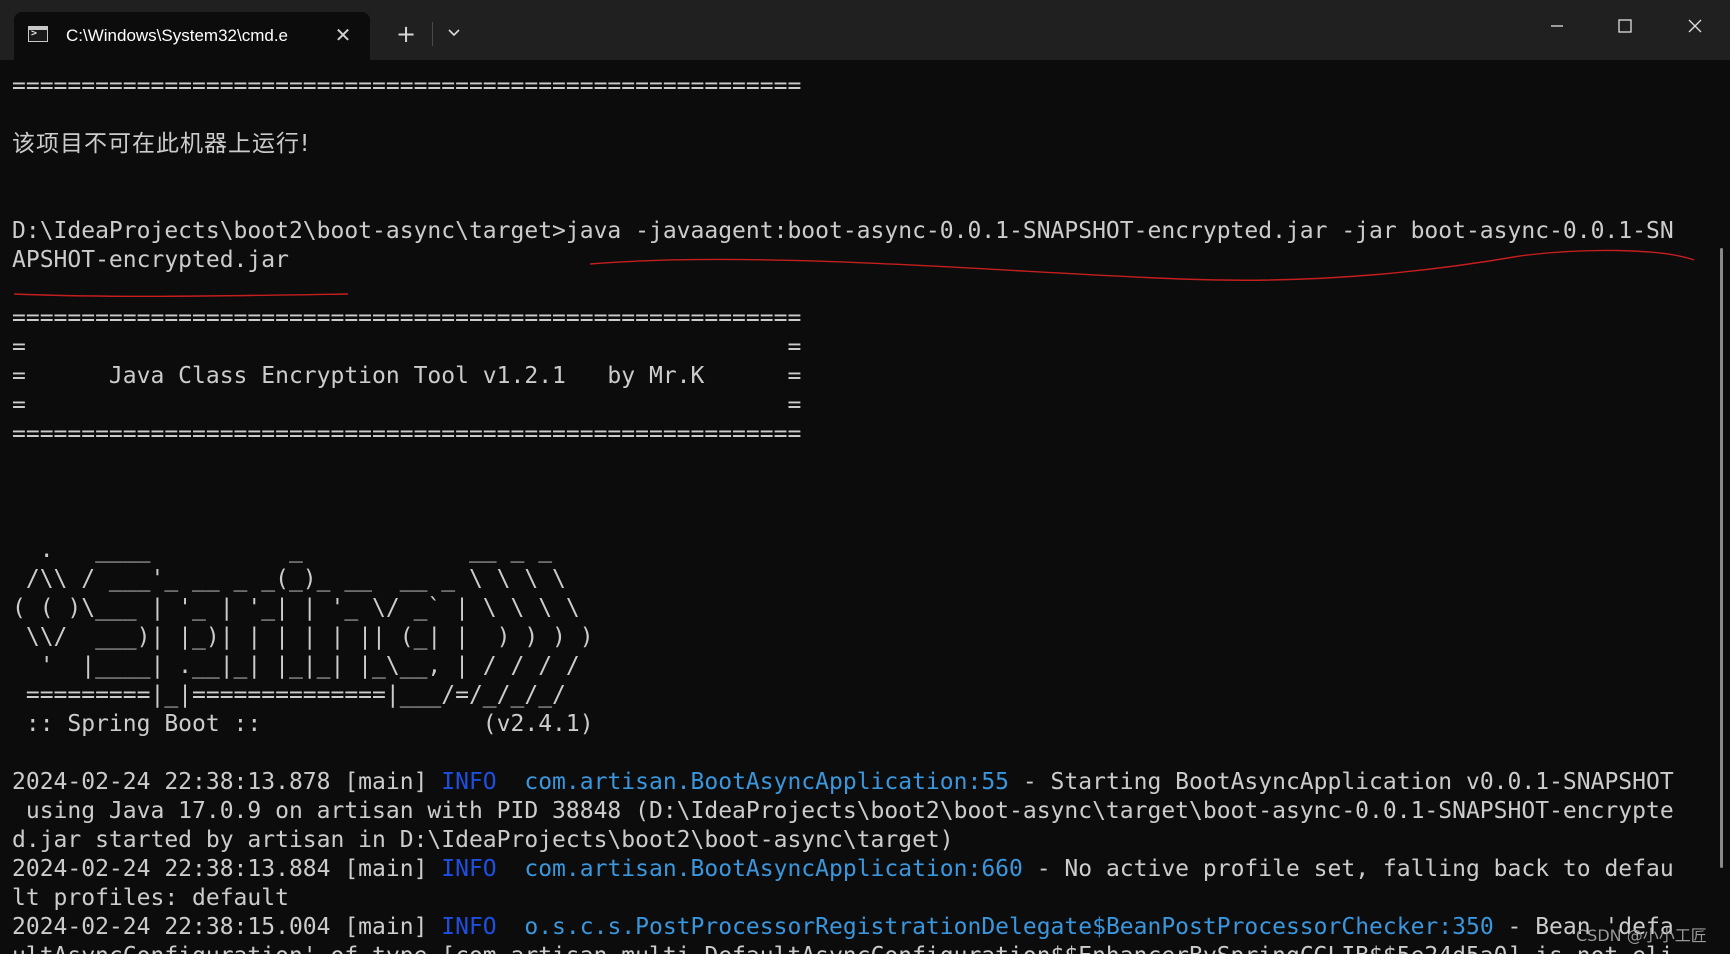 The width and height of the screenshot is (1730, 954). Describe the element at coordinates (1625, 30) in the screenshot. I see `maximize-icon` at that location.